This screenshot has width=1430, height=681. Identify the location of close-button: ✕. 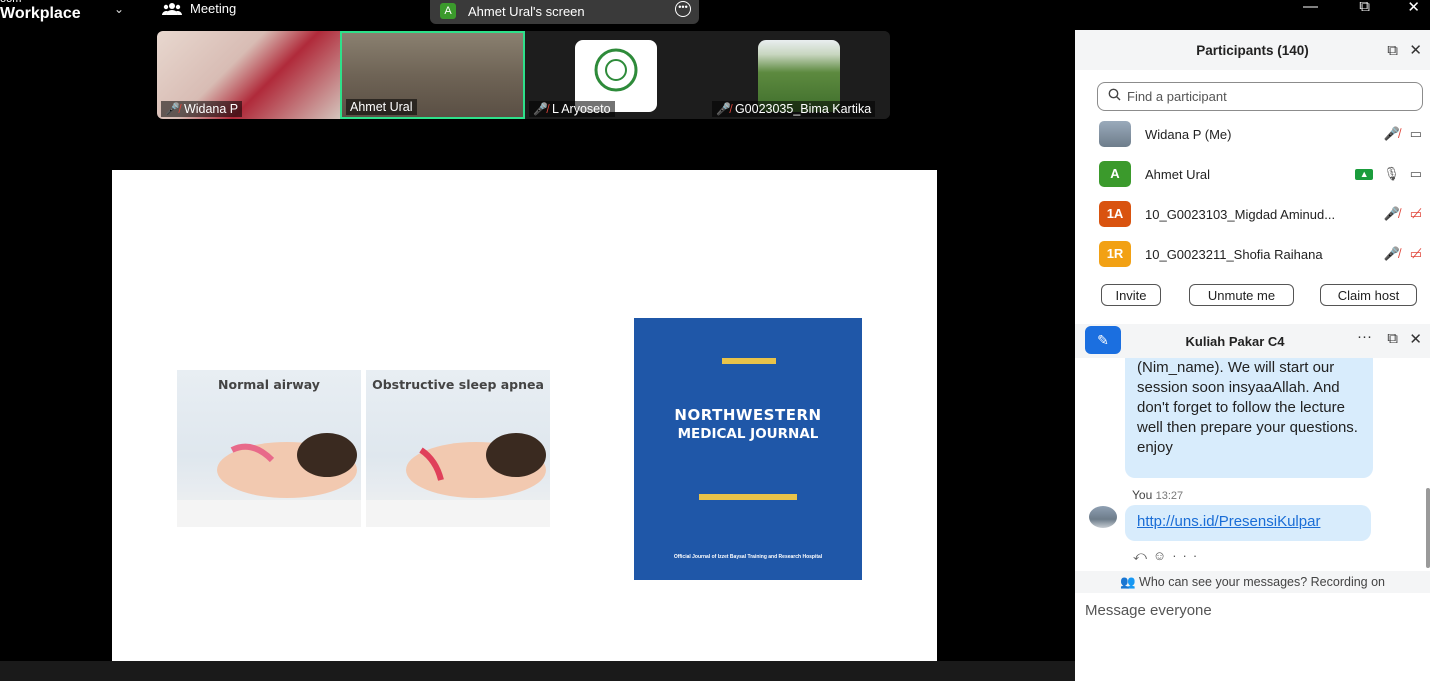
(1413, 8).